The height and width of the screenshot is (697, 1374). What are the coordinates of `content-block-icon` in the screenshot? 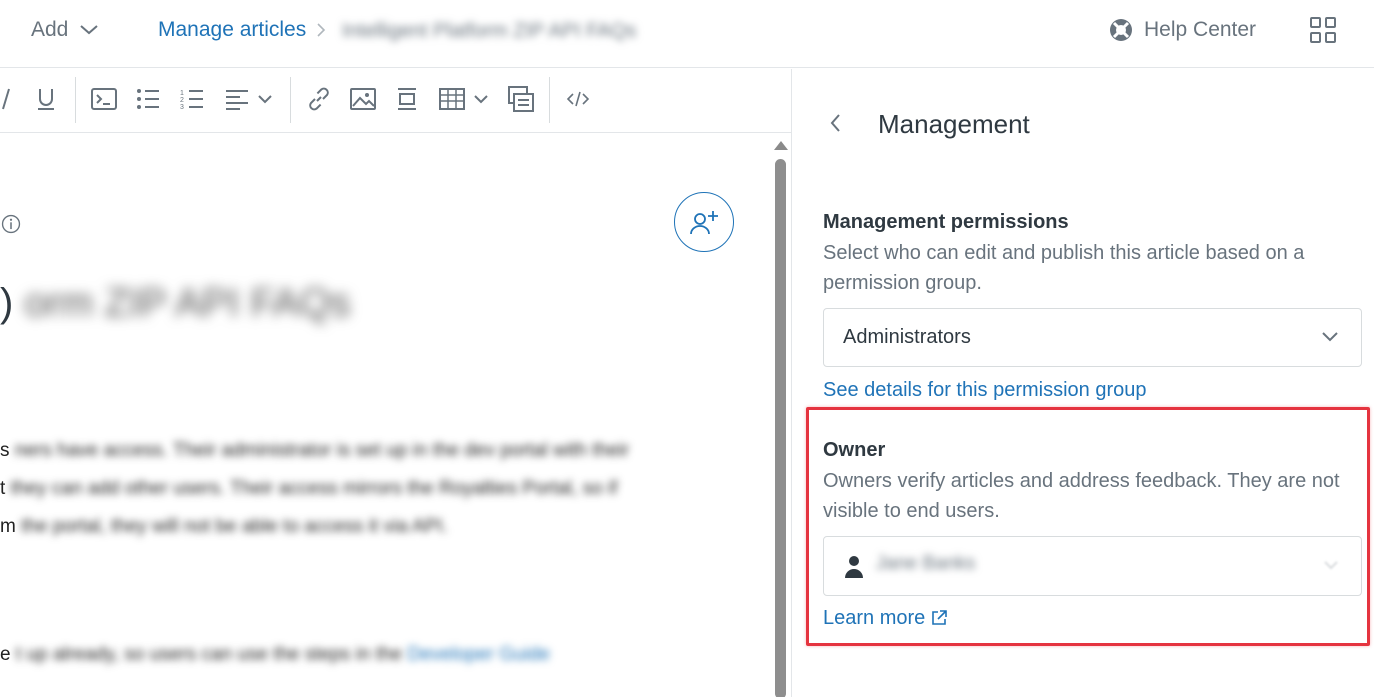 It's located at (521, 99).